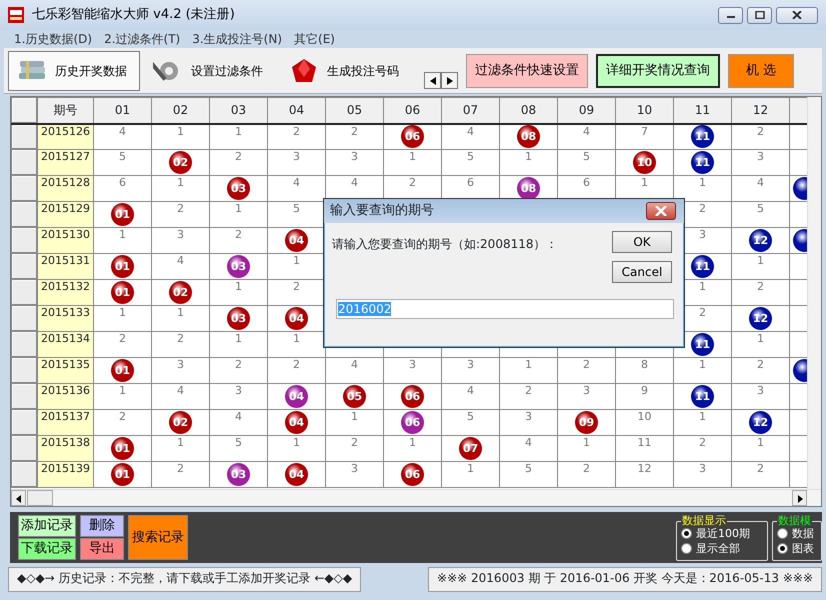 Image resolution: width=826 pixels, height=600 pixels. I want to click on menu-item: 其它(E), so click(314, 39).